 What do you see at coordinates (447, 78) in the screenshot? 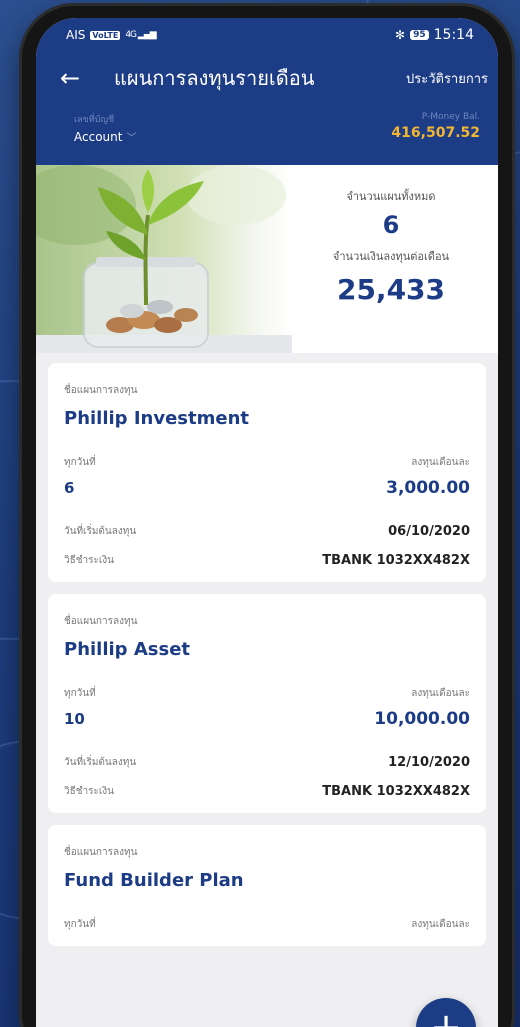
I see `history-link: ประวัติรายการ` at bounding box center [447, 78].